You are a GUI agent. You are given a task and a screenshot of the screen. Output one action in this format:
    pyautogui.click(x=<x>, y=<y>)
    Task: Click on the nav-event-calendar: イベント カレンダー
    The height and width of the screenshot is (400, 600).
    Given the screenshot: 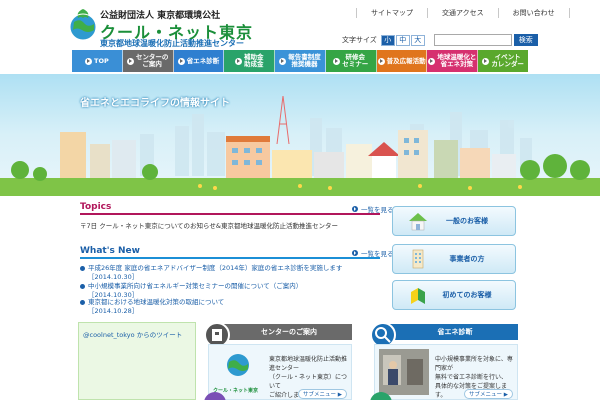 What is the action you would take?
    pyautogui.click(x=503, y=61)
    